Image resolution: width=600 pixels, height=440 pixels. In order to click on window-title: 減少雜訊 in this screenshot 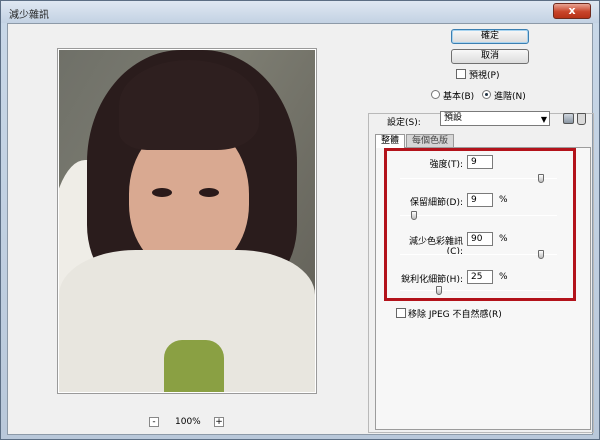, I will do `click(29, 15)`.